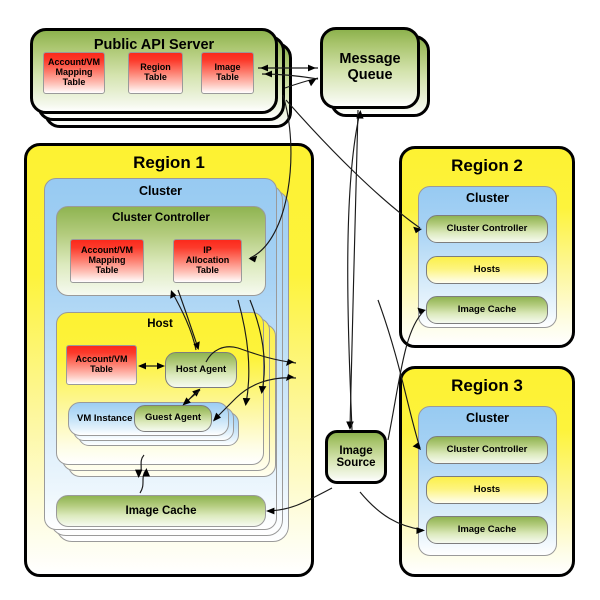  Describe the element at coordinates (160, 324) in the screenshot. I see `region-1-host-label: Host` at that location.